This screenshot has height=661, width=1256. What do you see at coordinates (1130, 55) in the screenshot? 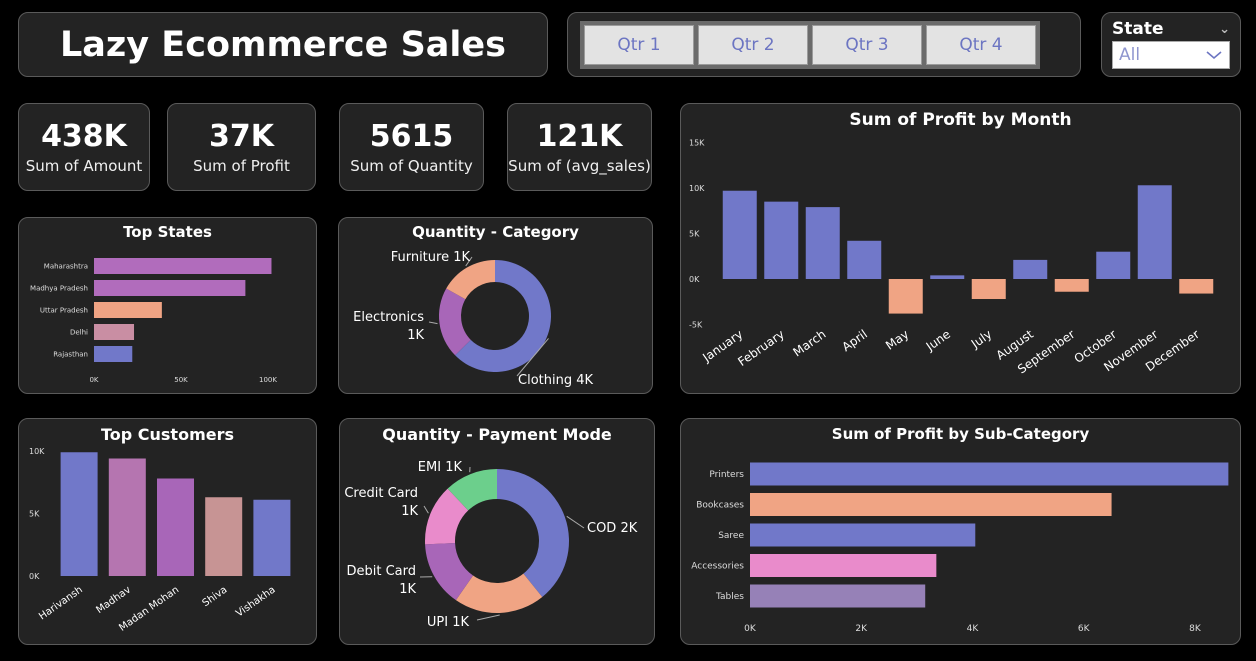
I see `state-value: All` at bounding box center [1130, 55].